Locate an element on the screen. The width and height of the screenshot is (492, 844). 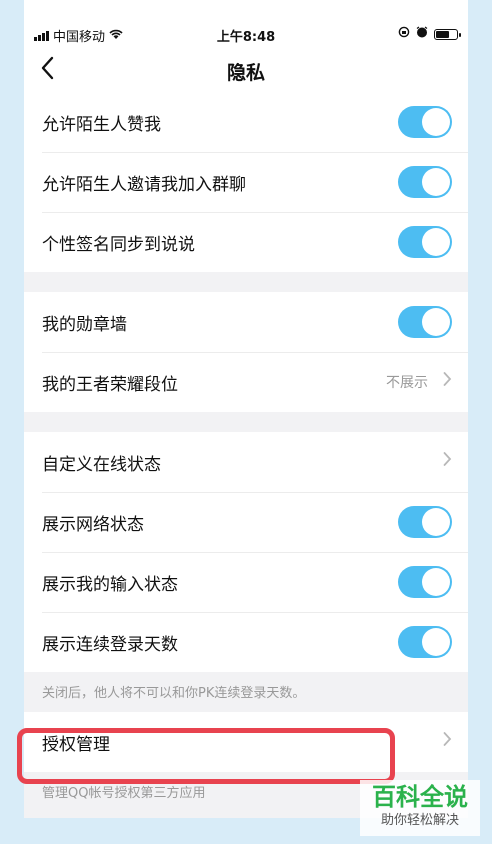
setting-row: 我的勋章墙 is located at coordinates (246, 322).